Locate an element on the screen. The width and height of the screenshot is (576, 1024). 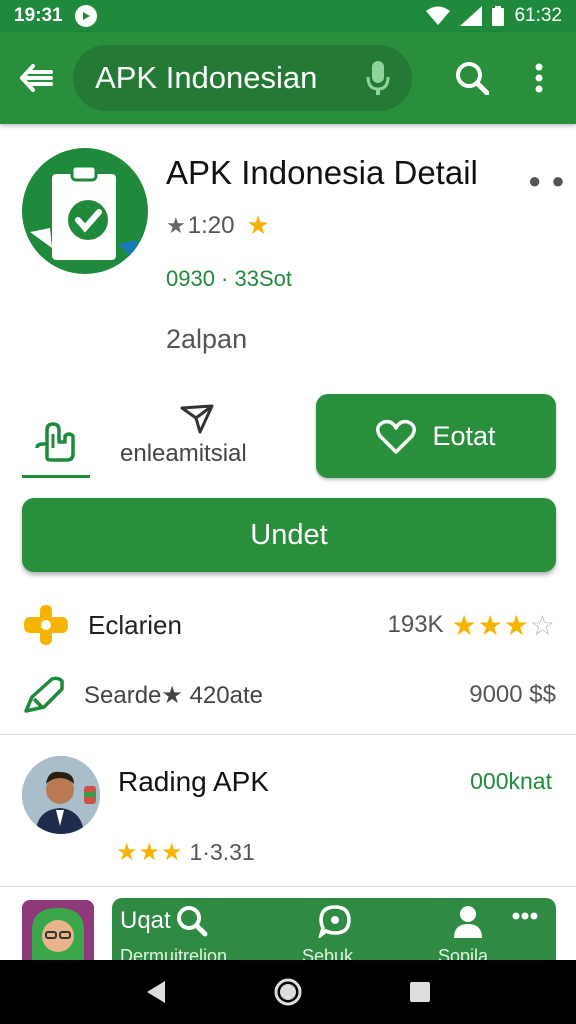
app-size-line: 0930 · 33Sot is located at coordinates (229, 278).